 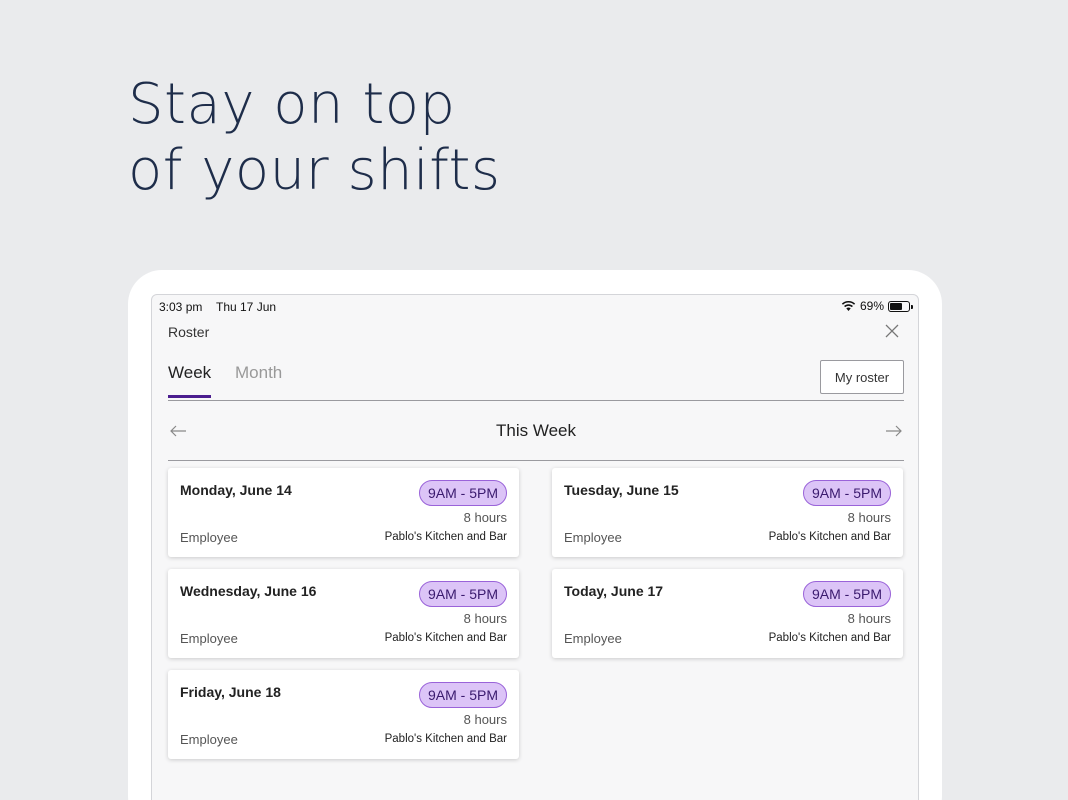 What do you see at coordinates (536, 430) in the screenshot?
I see `week-label: This Week` at bounding box center [536, 430].